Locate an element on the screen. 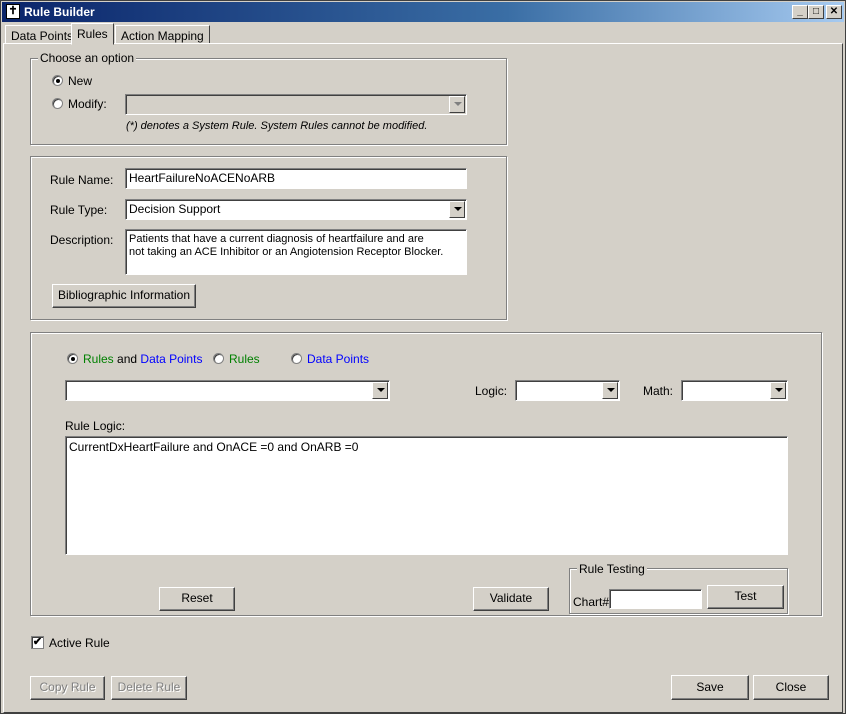 This screenshot has height=714, width=846. rule-name-label: Rule Name: is located at coordinates (82, 180).